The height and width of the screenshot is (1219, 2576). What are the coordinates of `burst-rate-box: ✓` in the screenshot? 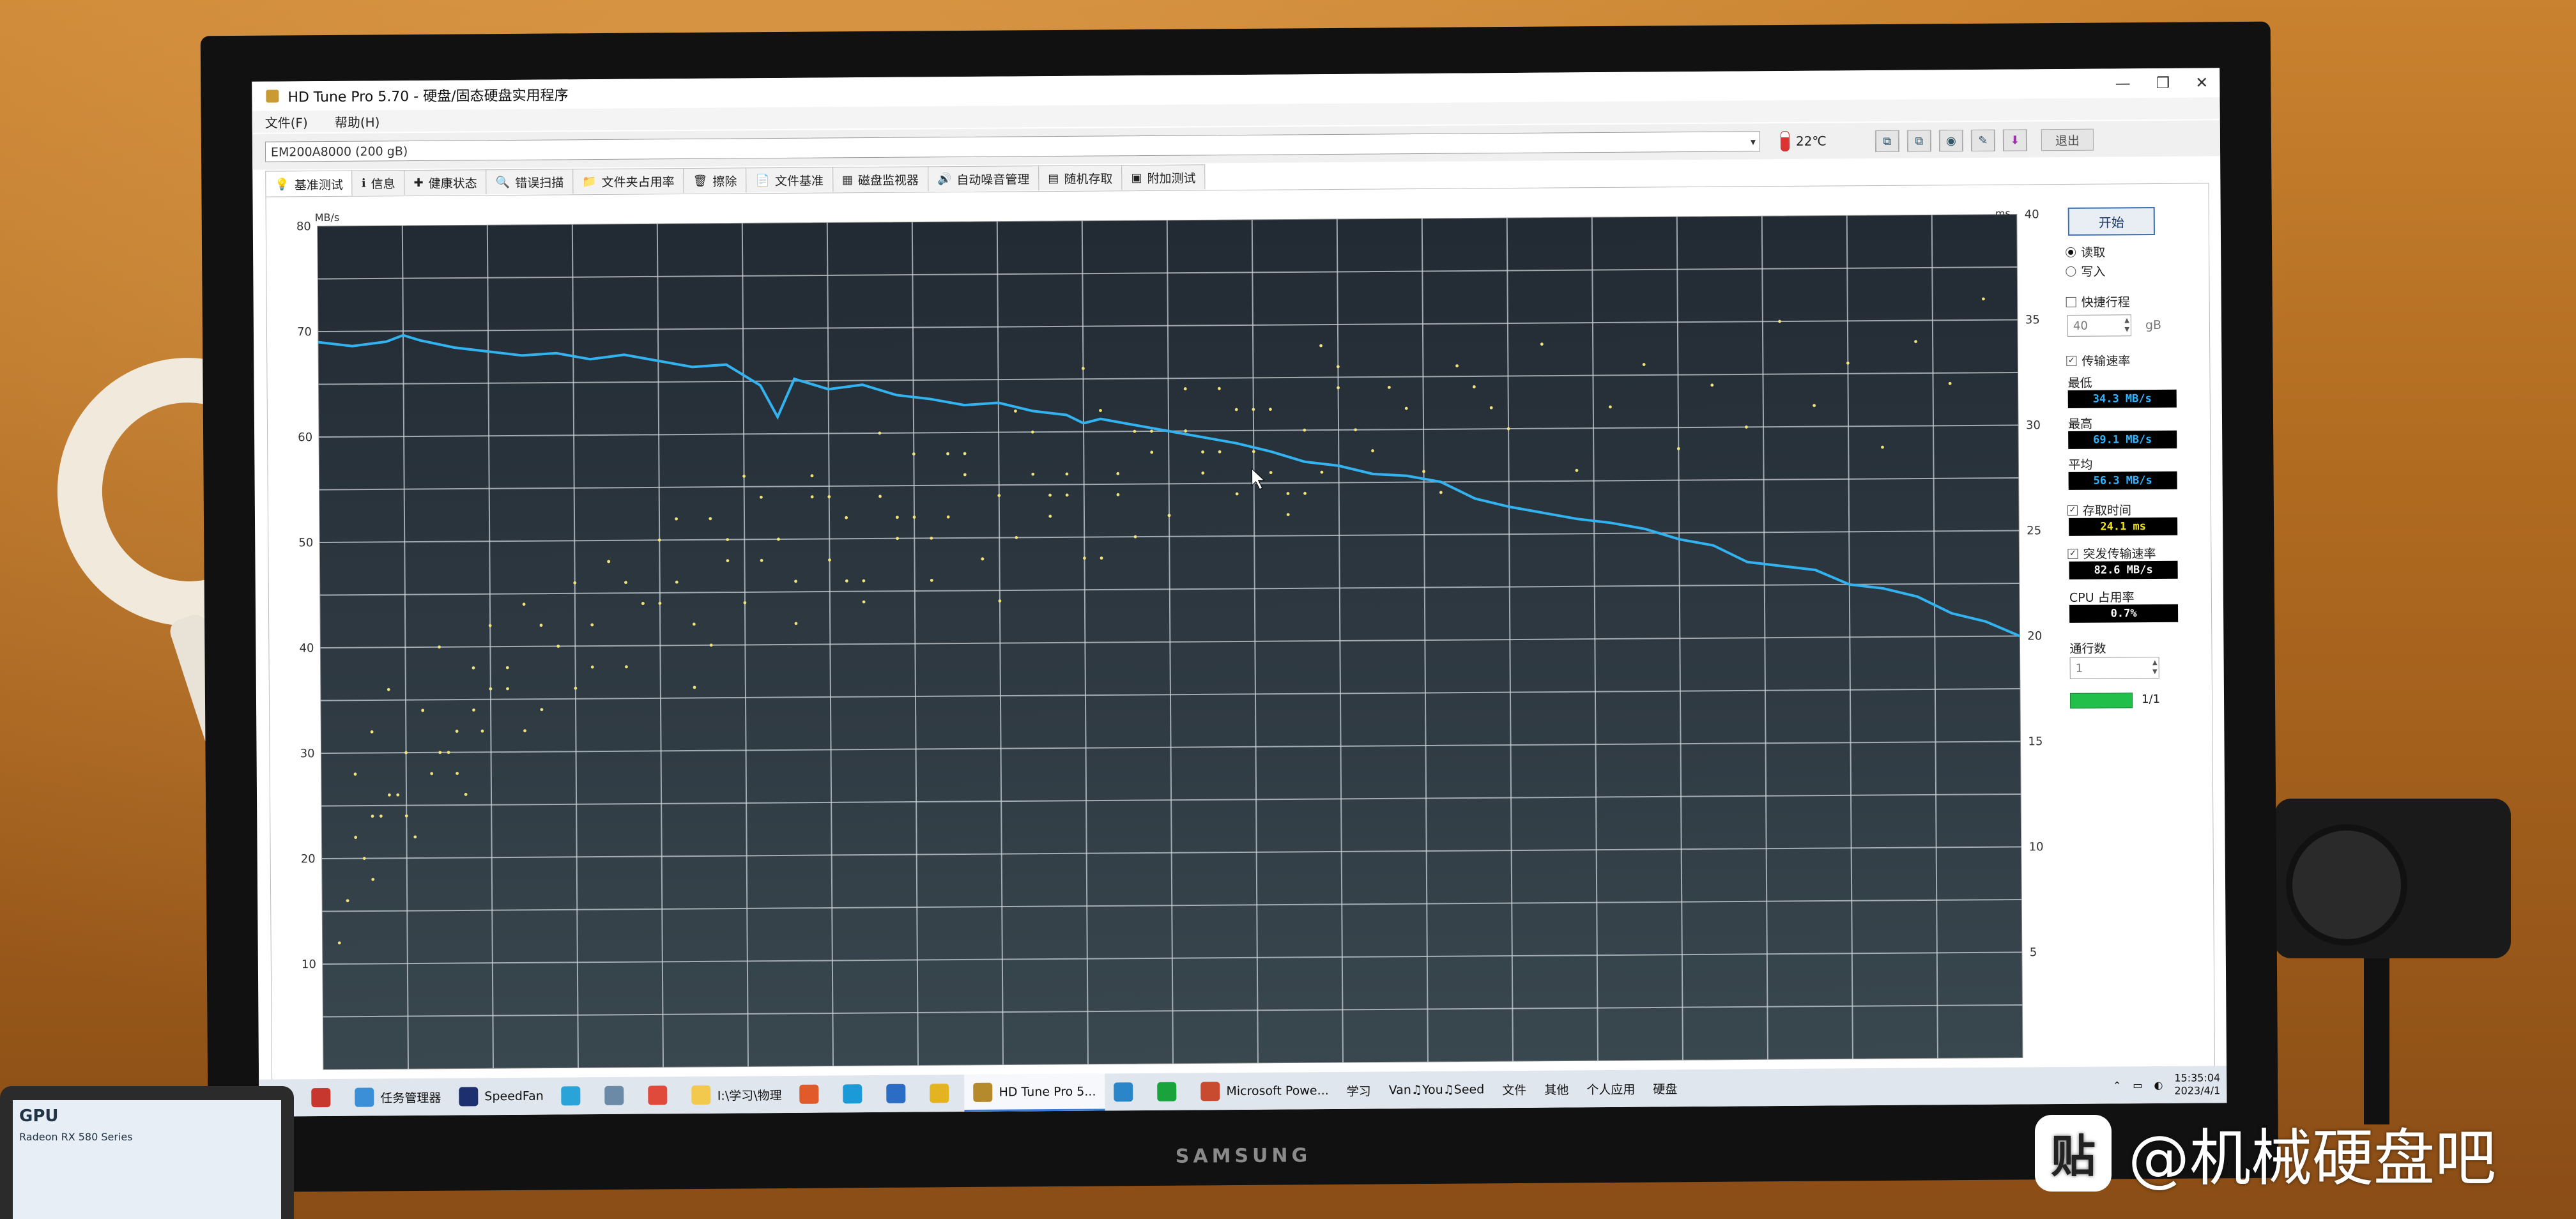 It's located at (2072, 553).